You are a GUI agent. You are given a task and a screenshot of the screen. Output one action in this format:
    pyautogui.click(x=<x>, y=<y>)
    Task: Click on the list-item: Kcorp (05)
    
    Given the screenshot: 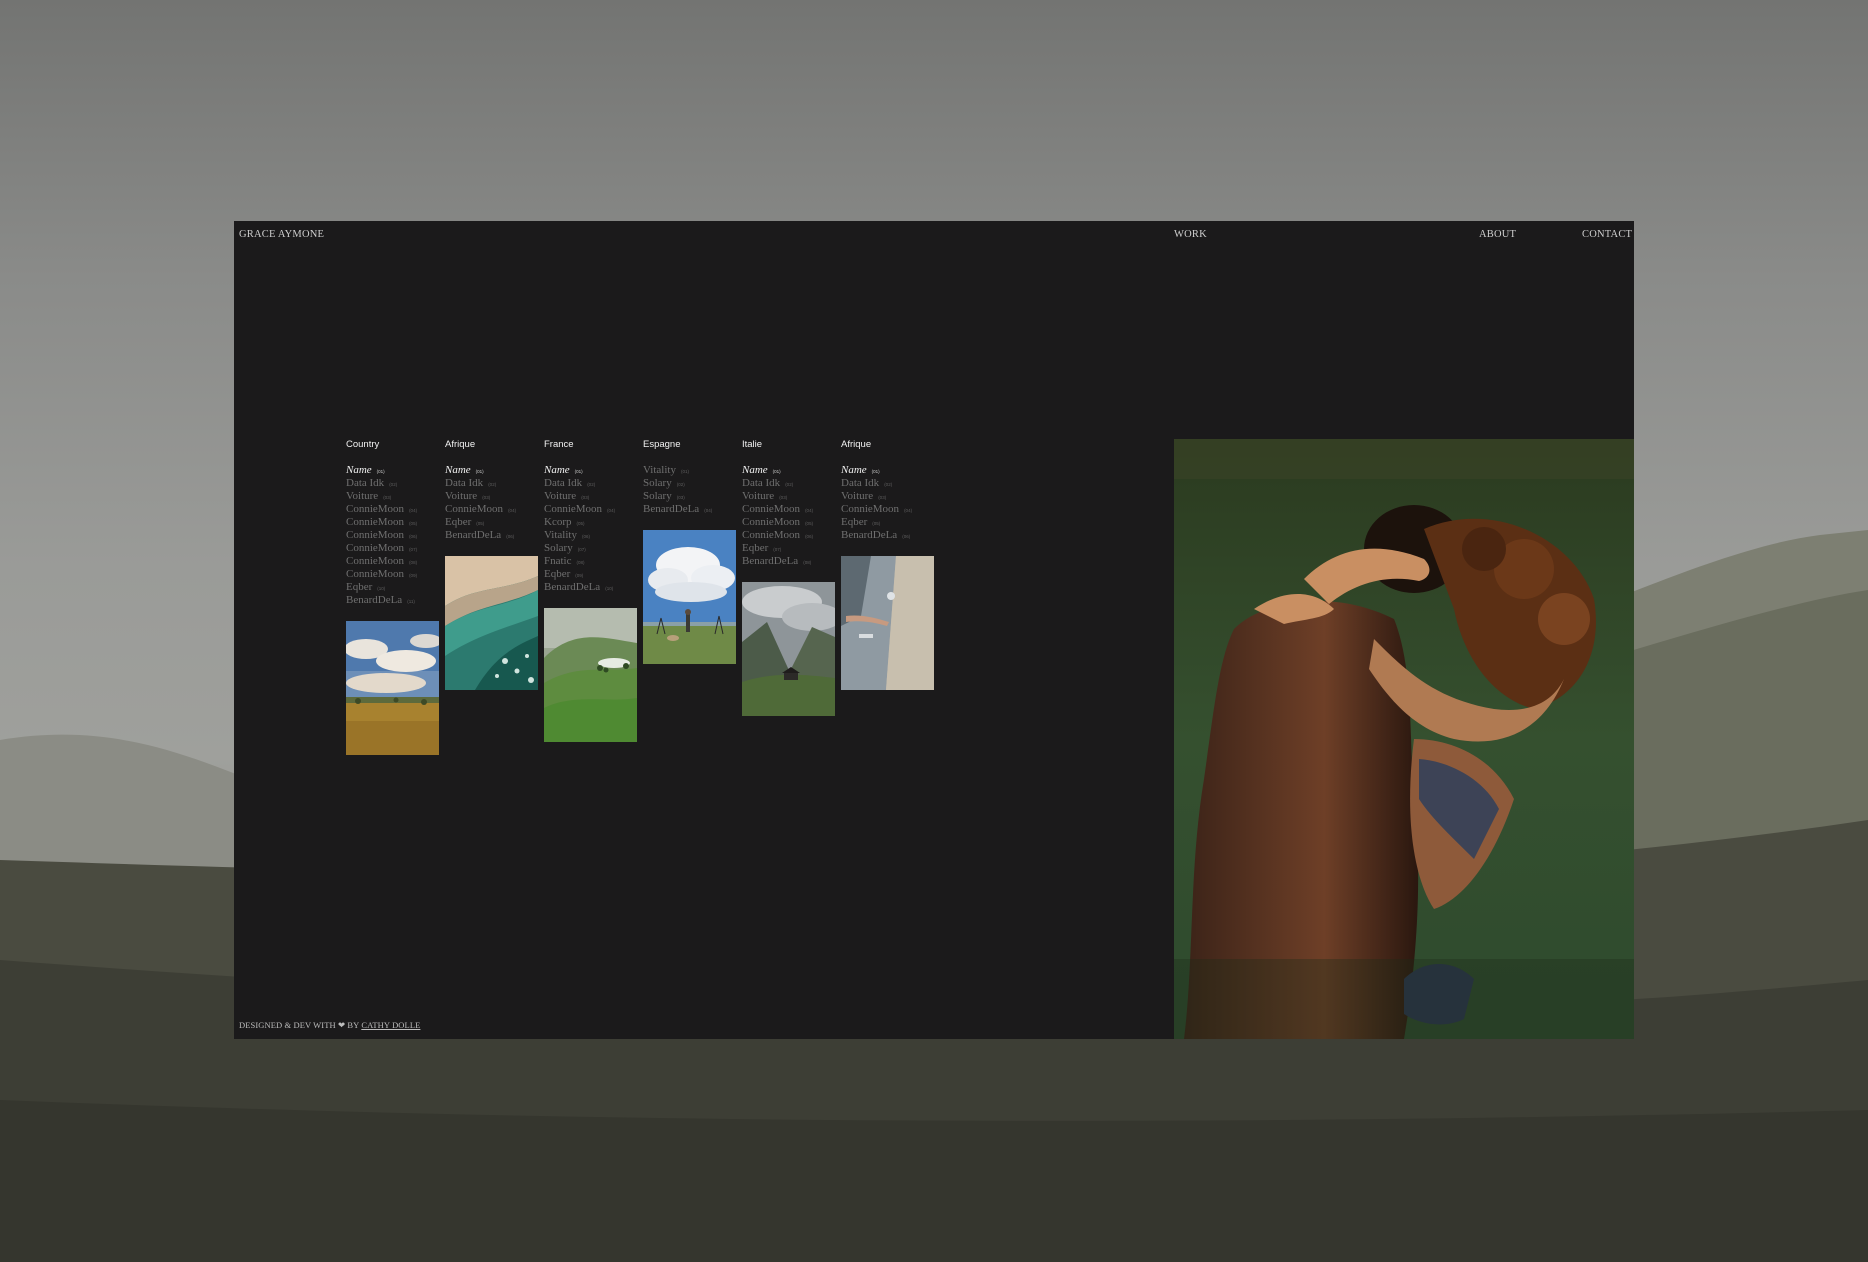 What is the action you would take?
    pyautogui.click(x=590, y=522)
    